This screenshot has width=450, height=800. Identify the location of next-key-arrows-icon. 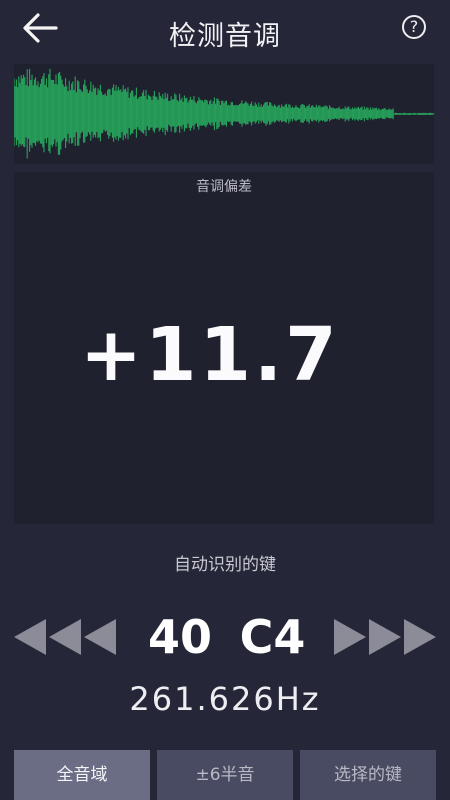
(385, 637).